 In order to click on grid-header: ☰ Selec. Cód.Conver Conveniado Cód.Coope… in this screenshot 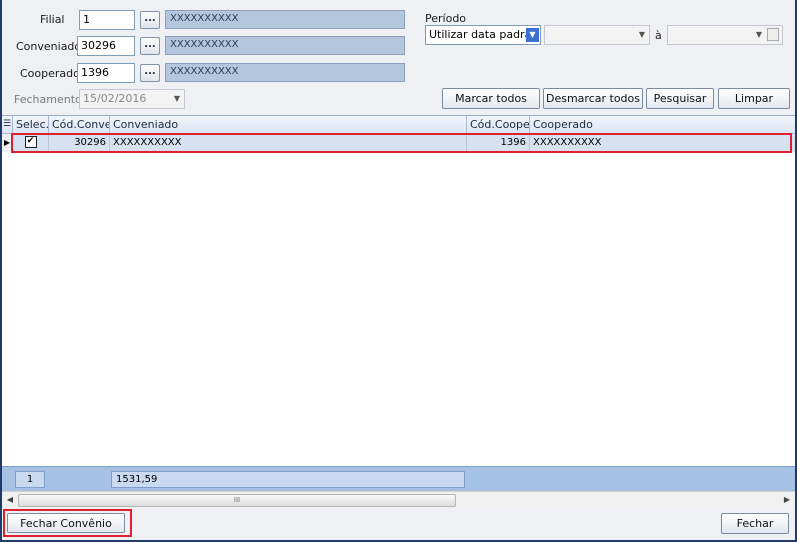, I will do `click(398, 125)`.